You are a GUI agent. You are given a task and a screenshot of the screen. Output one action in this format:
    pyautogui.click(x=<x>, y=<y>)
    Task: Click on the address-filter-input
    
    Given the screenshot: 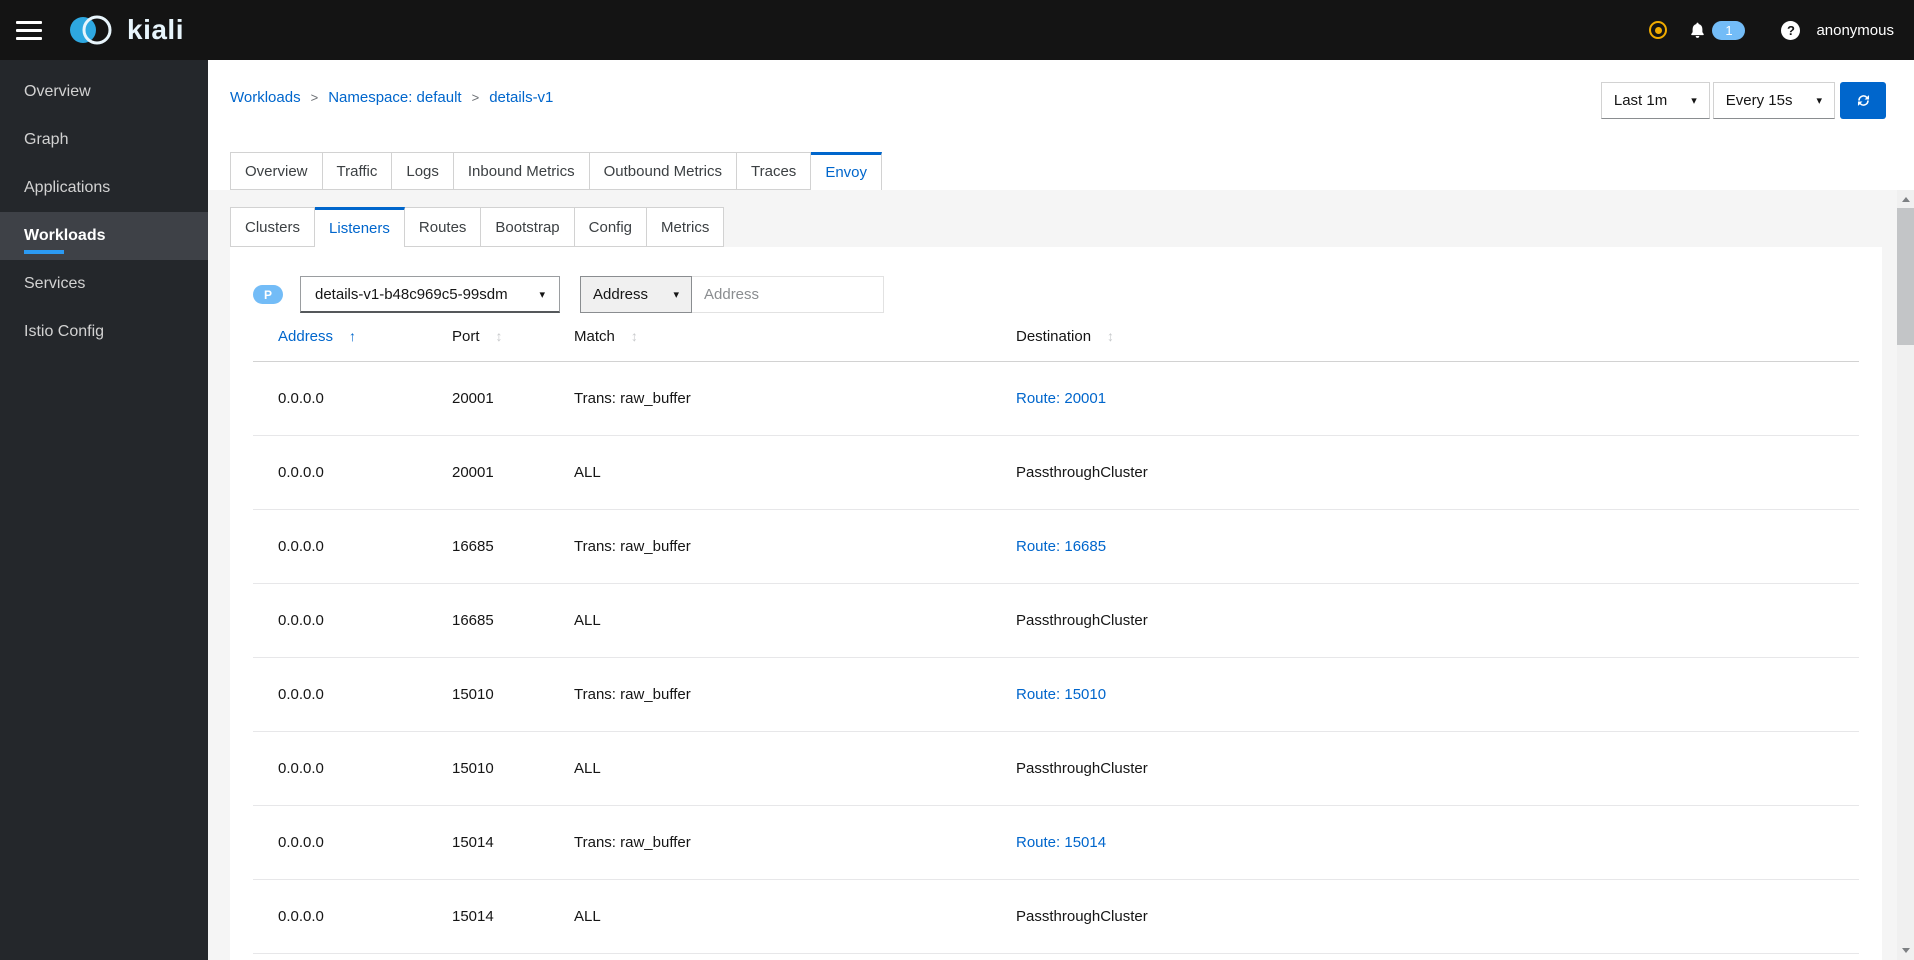 What is the action you would take?
    pyautogui.click(x=788, y=294)
    